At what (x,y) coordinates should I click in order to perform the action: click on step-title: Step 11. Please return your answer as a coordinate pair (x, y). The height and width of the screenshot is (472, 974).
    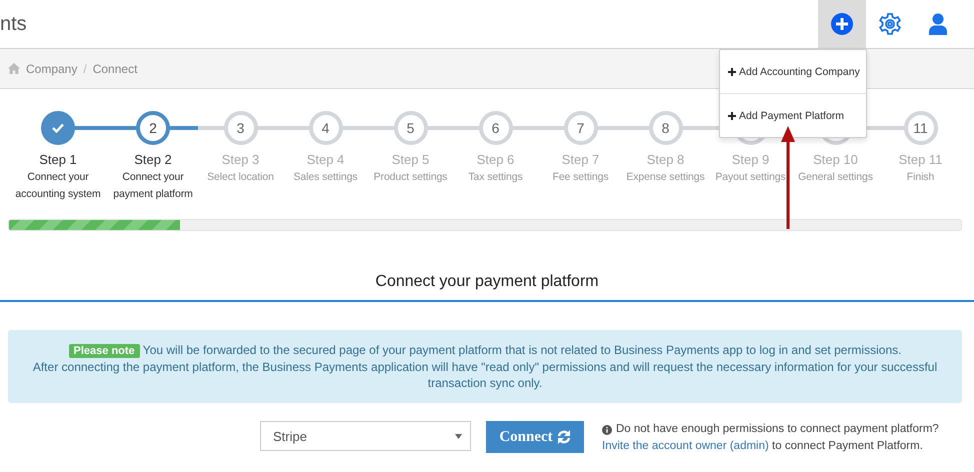
    Looking at the image, I should click on (920, 159).